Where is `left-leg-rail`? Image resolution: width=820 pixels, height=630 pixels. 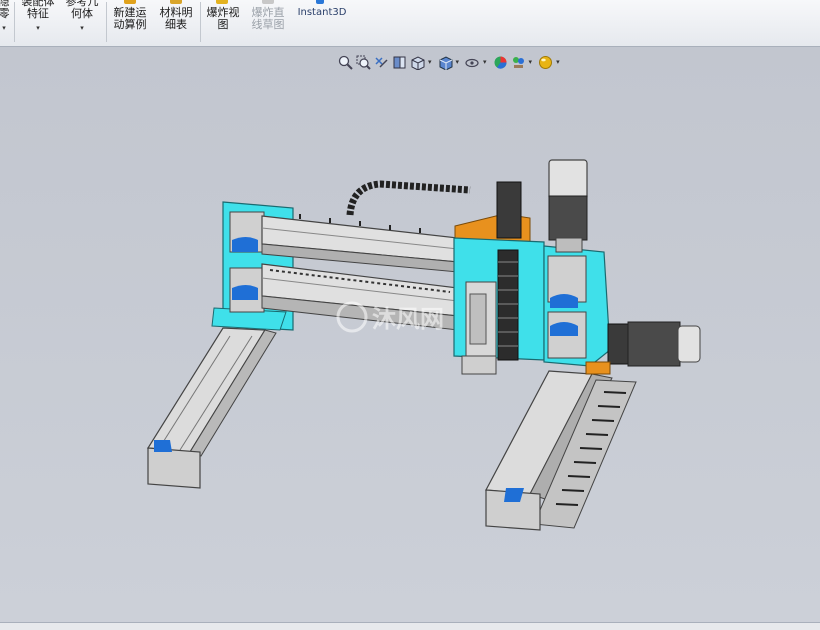
left-leg-rail is located at coordinates (211, 408).